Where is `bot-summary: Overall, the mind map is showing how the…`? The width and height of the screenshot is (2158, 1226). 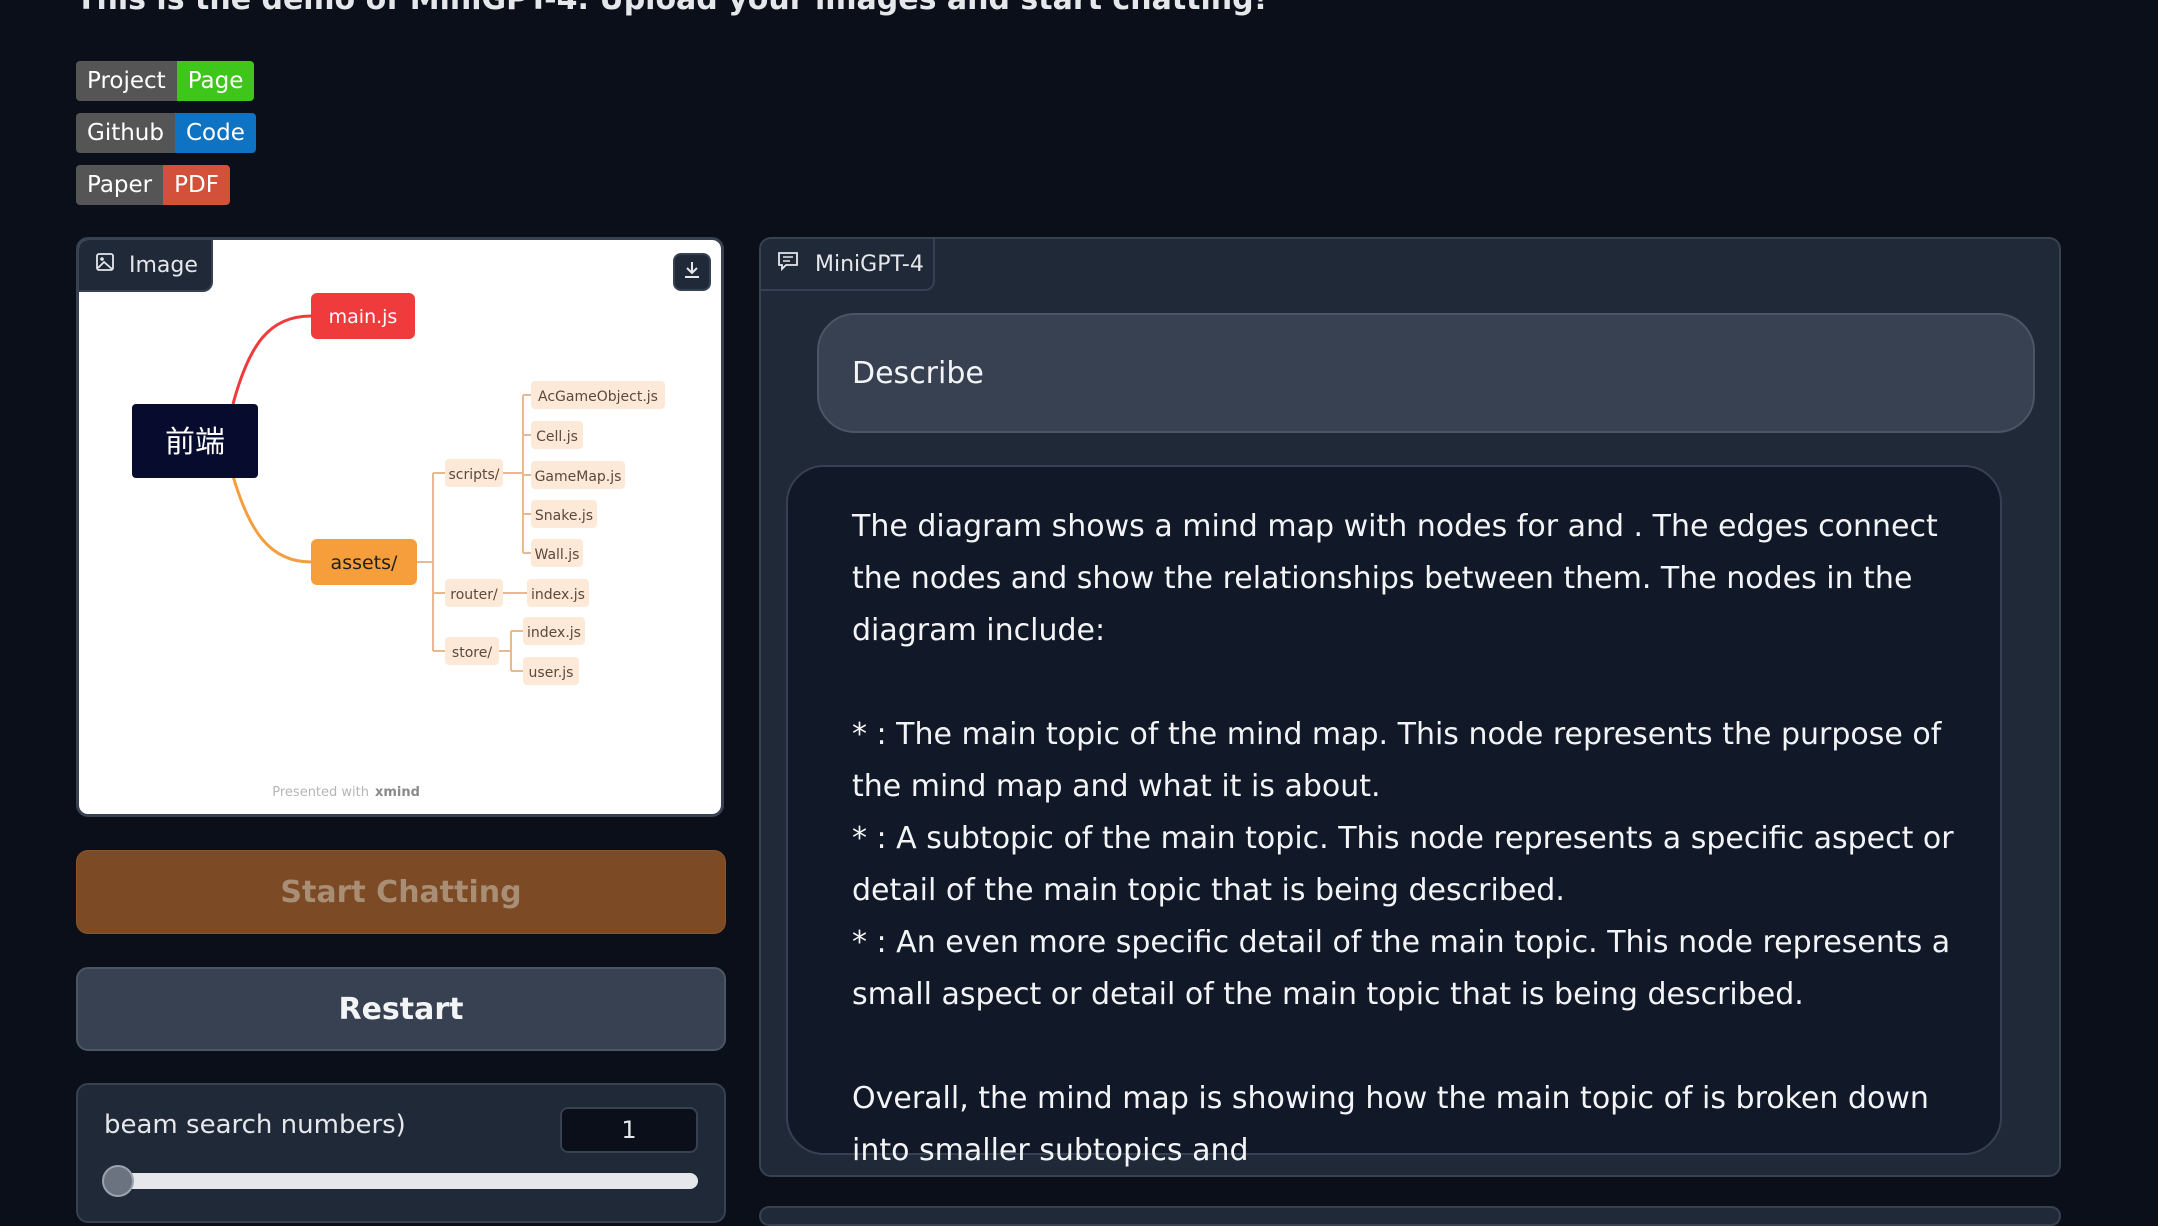
bot-summary: Overall, the mind map is showing how the… is located at coordinates (1409, 1124).